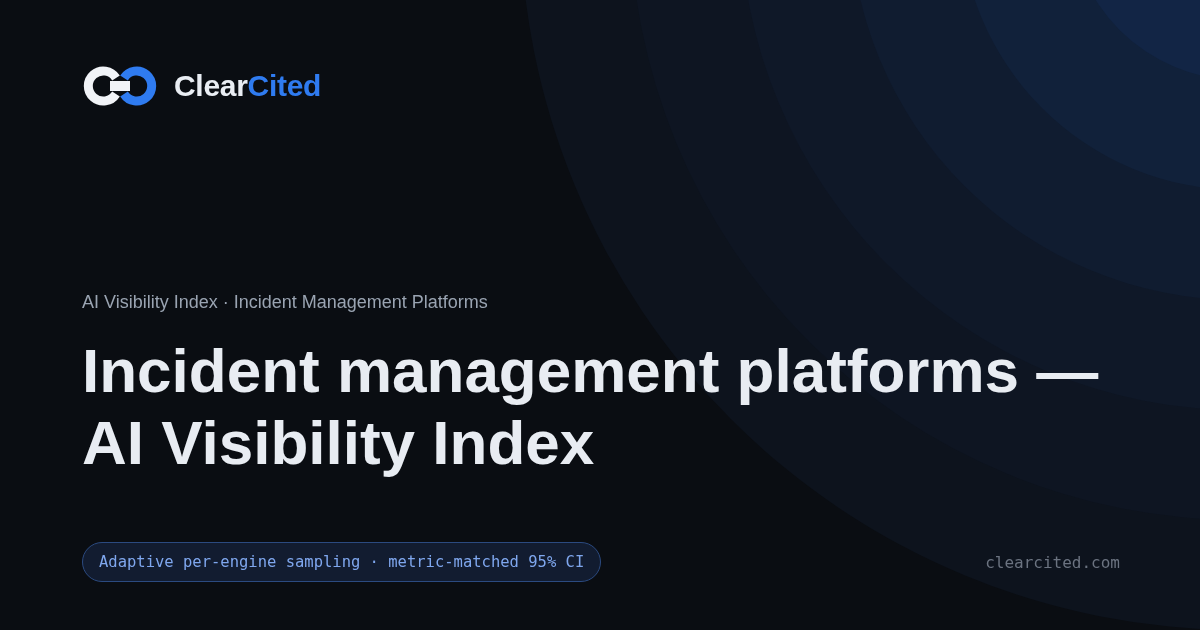  Describe the element at coordinates (120, 86) in the screenshot. I see `logo-icon` at that location.